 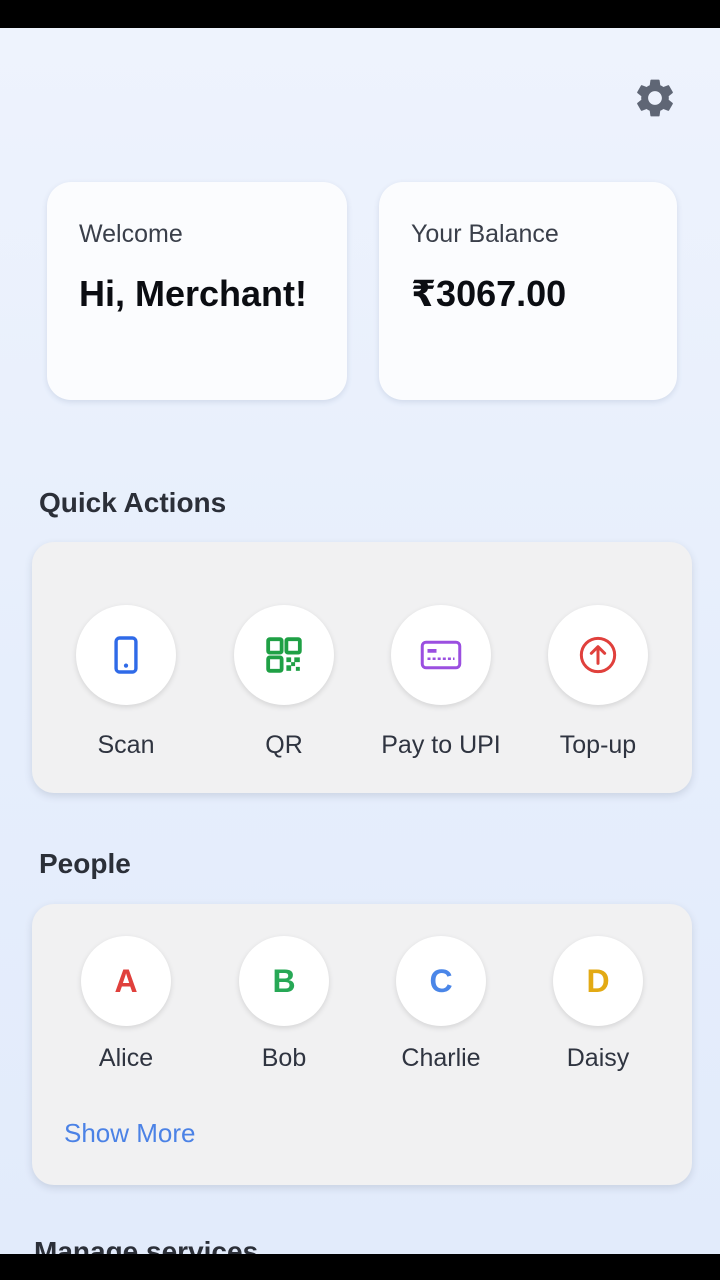 What do you see at coordinates (284, 745) in the screenshot?
I see `qr-label: QR` at bounding box center [284, 745].